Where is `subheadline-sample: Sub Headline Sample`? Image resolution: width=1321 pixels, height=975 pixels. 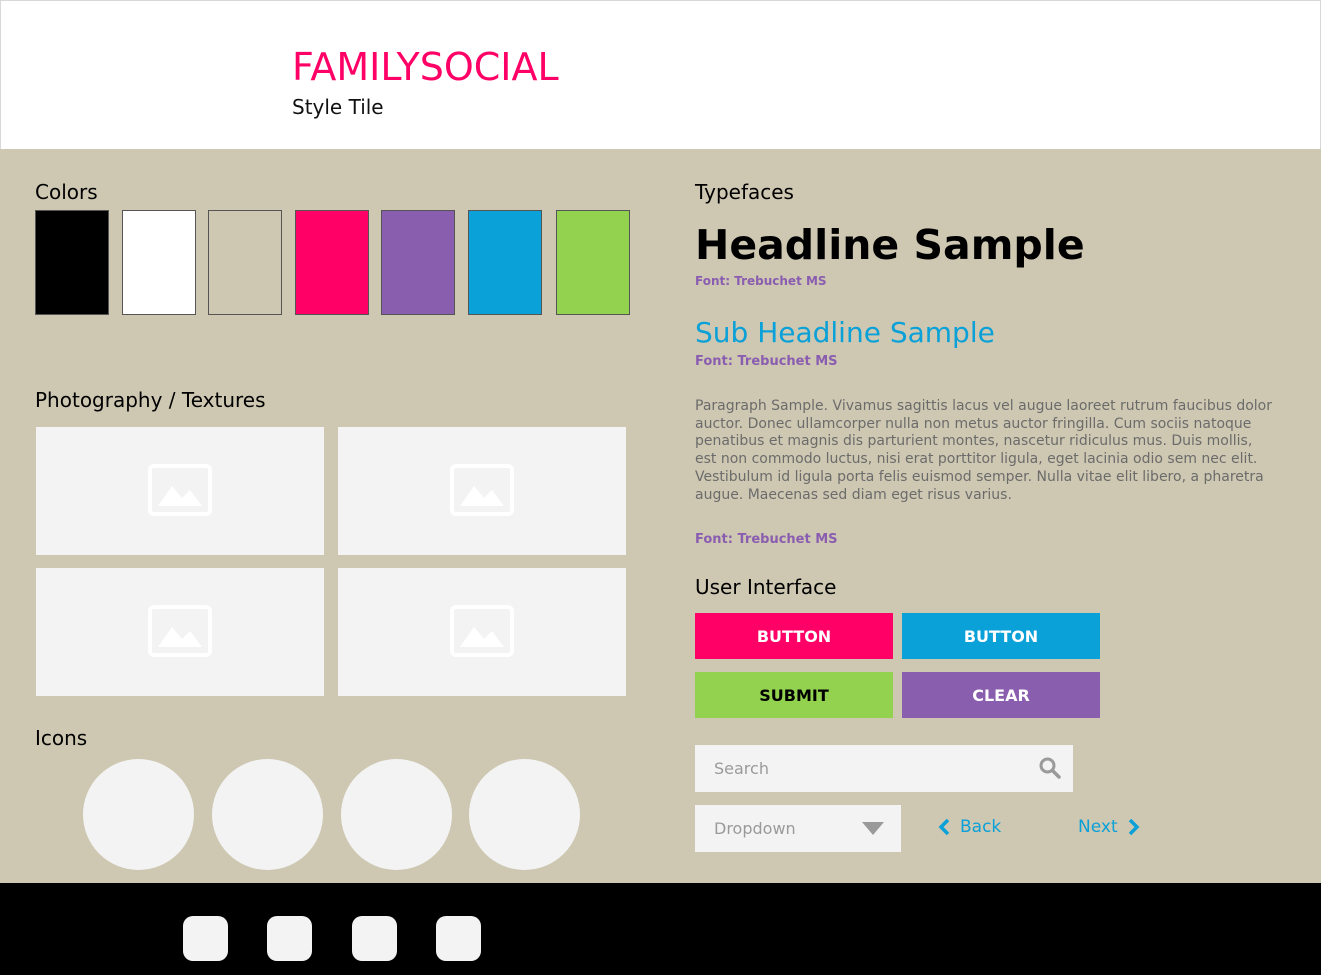 subheadline-sample: Sub Headline Sample is located at coordinates (845, 332).